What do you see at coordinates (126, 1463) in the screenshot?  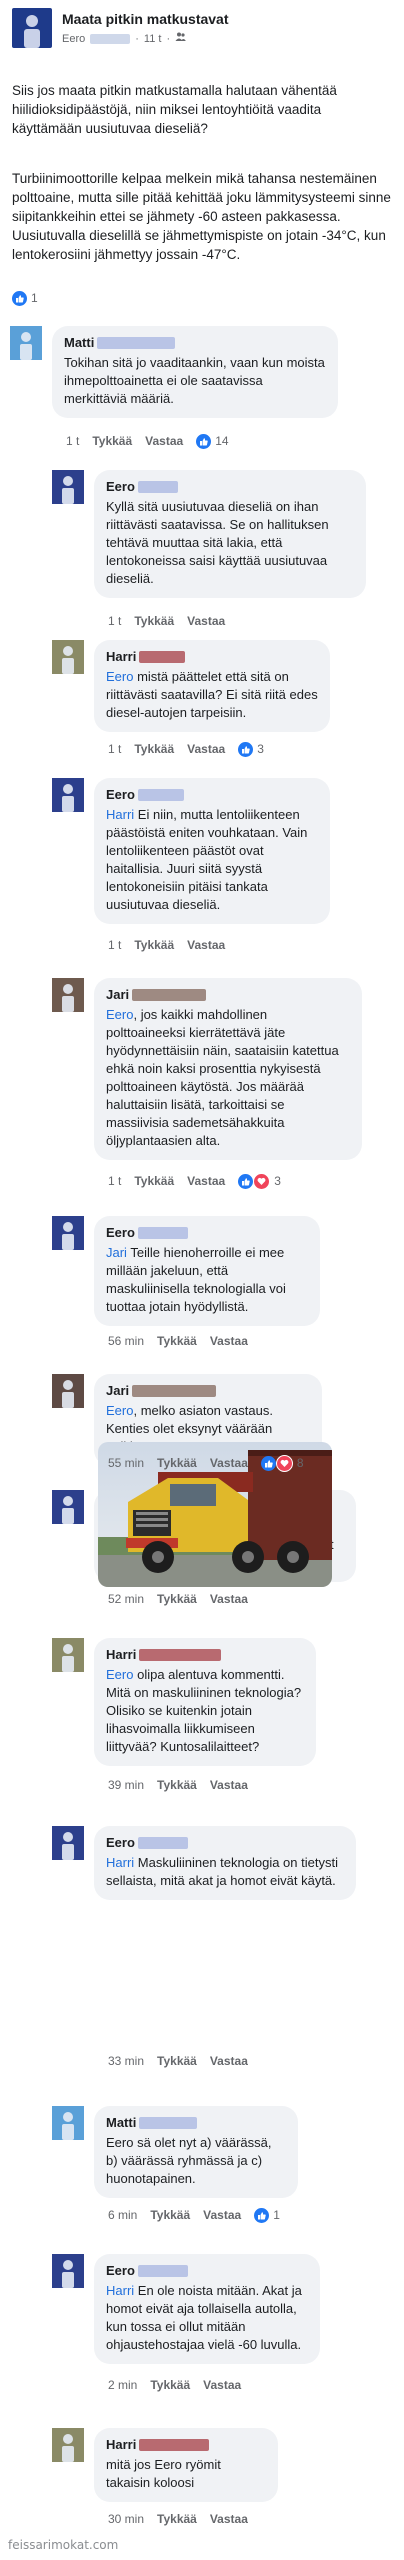 I see `comment-time: 55 min` at bounding box center [126, 1463].